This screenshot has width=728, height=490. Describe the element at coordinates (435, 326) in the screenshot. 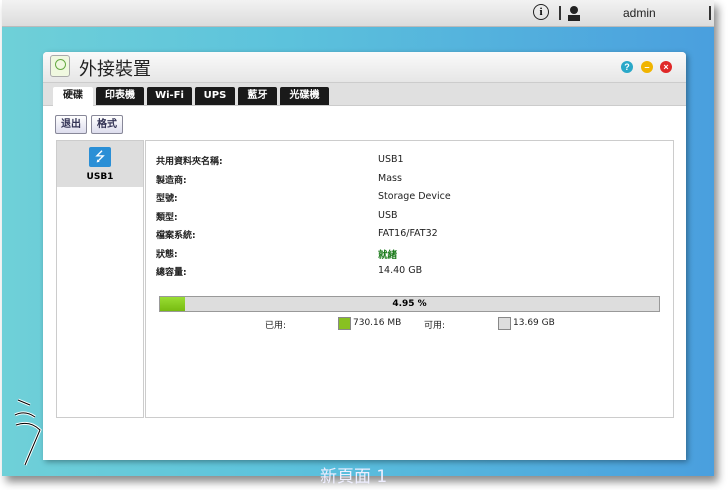

I see `free-label: 可用:` at that location.